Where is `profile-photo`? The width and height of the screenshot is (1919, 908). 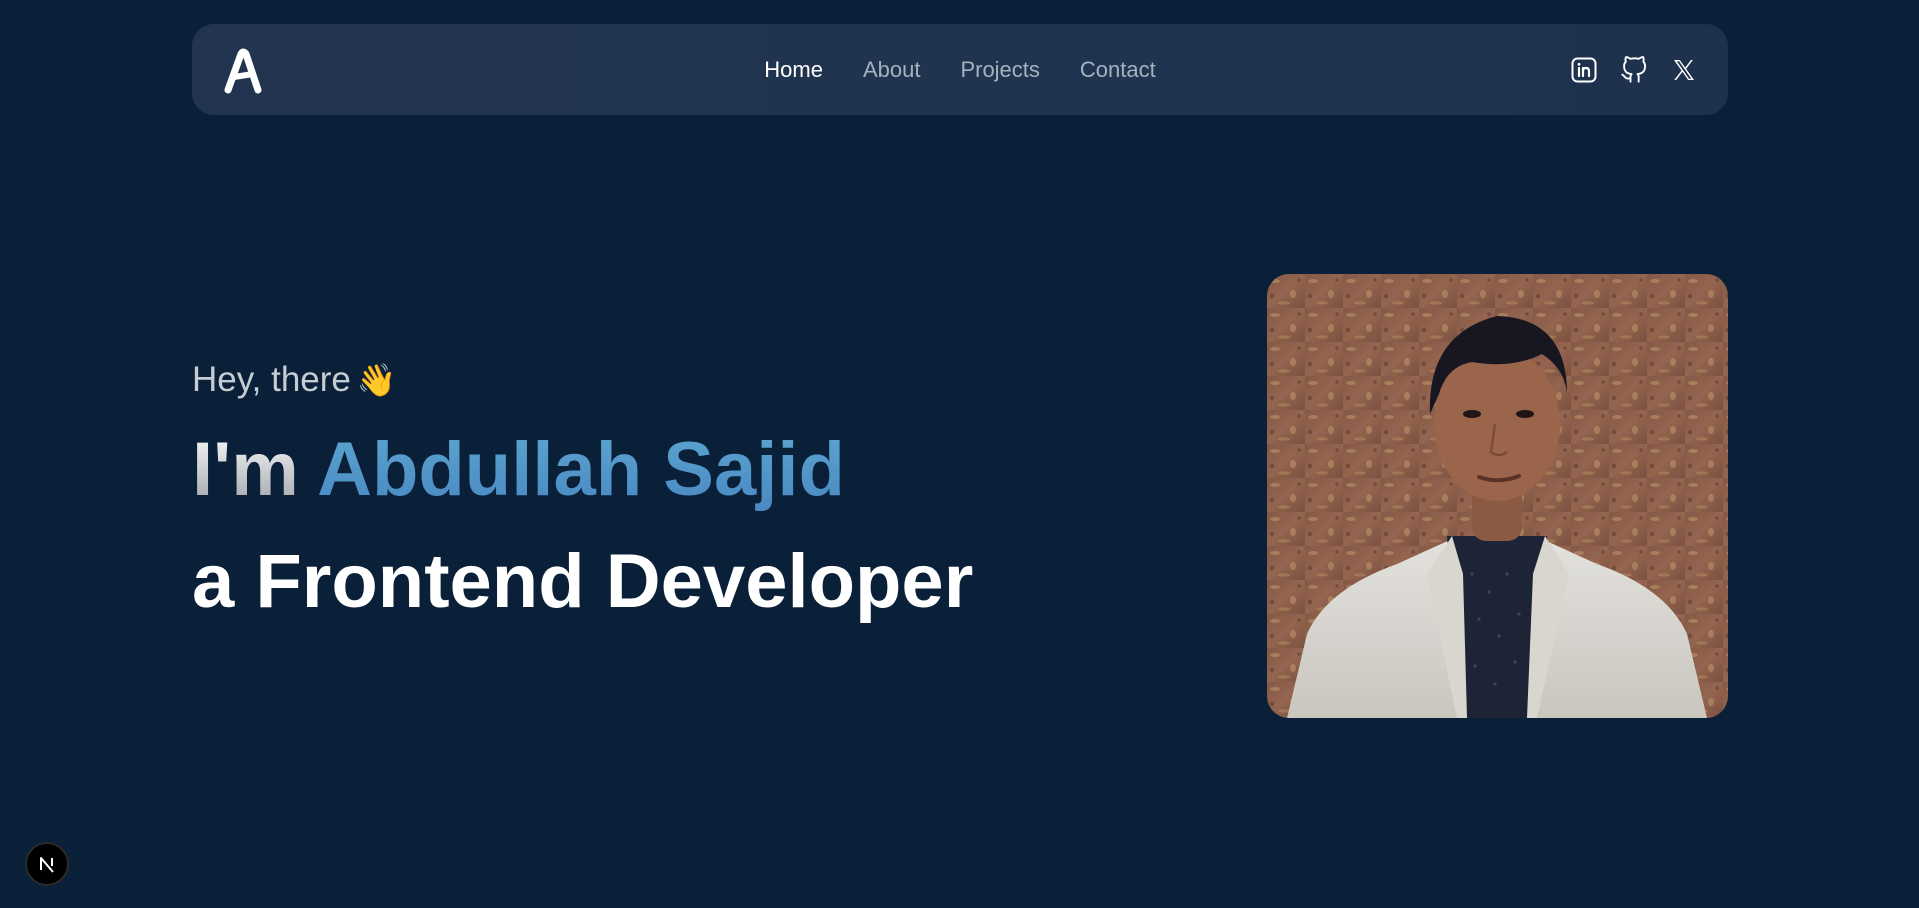 profile-photo is located at coordinates (1497, 496).